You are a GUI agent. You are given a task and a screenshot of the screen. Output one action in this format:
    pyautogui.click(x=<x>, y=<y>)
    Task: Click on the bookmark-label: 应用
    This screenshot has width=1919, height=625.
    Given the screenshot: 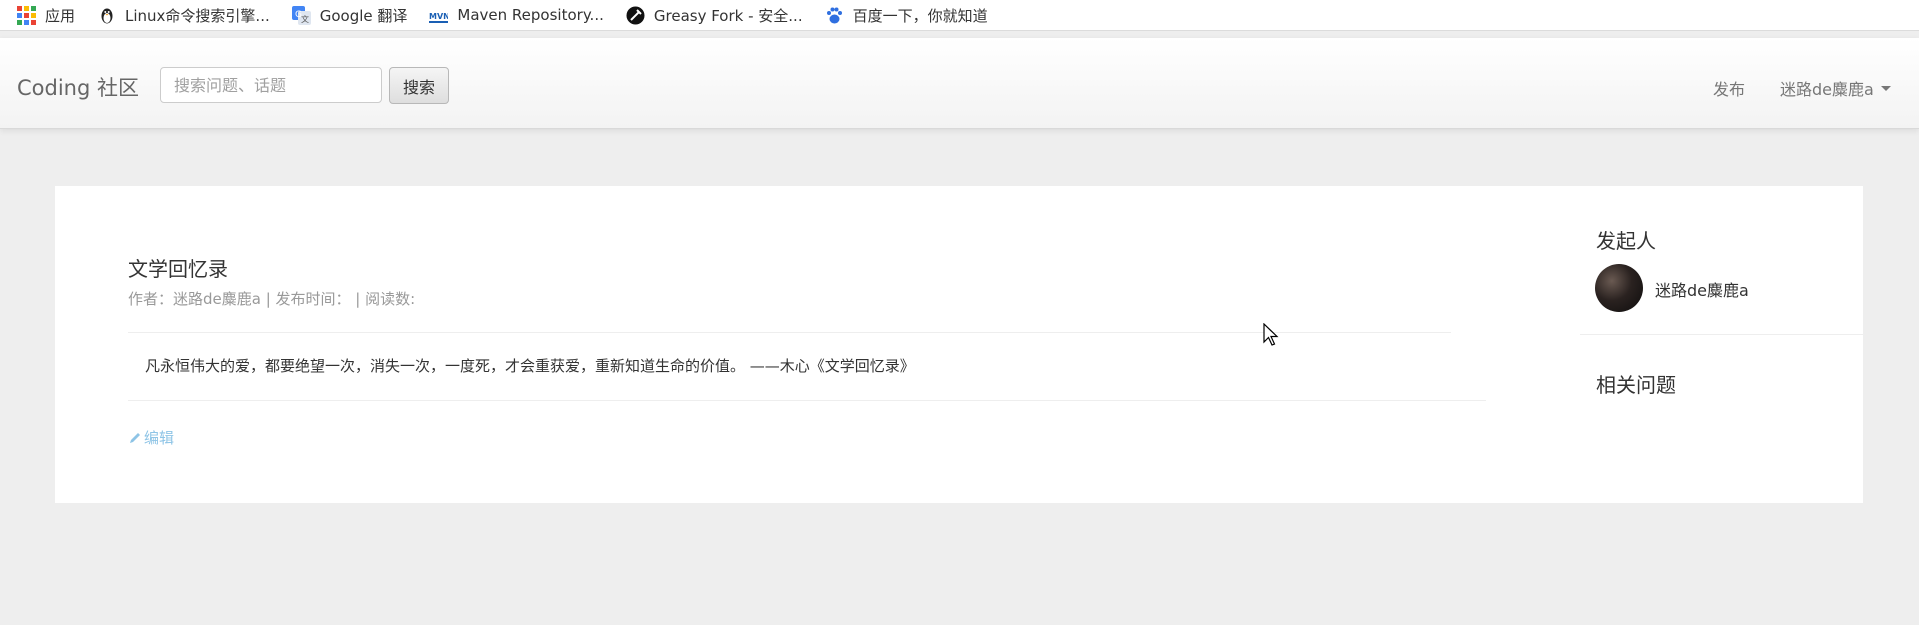 What is the action you would take?
    pyautogui.click(x=60, y=15)
    